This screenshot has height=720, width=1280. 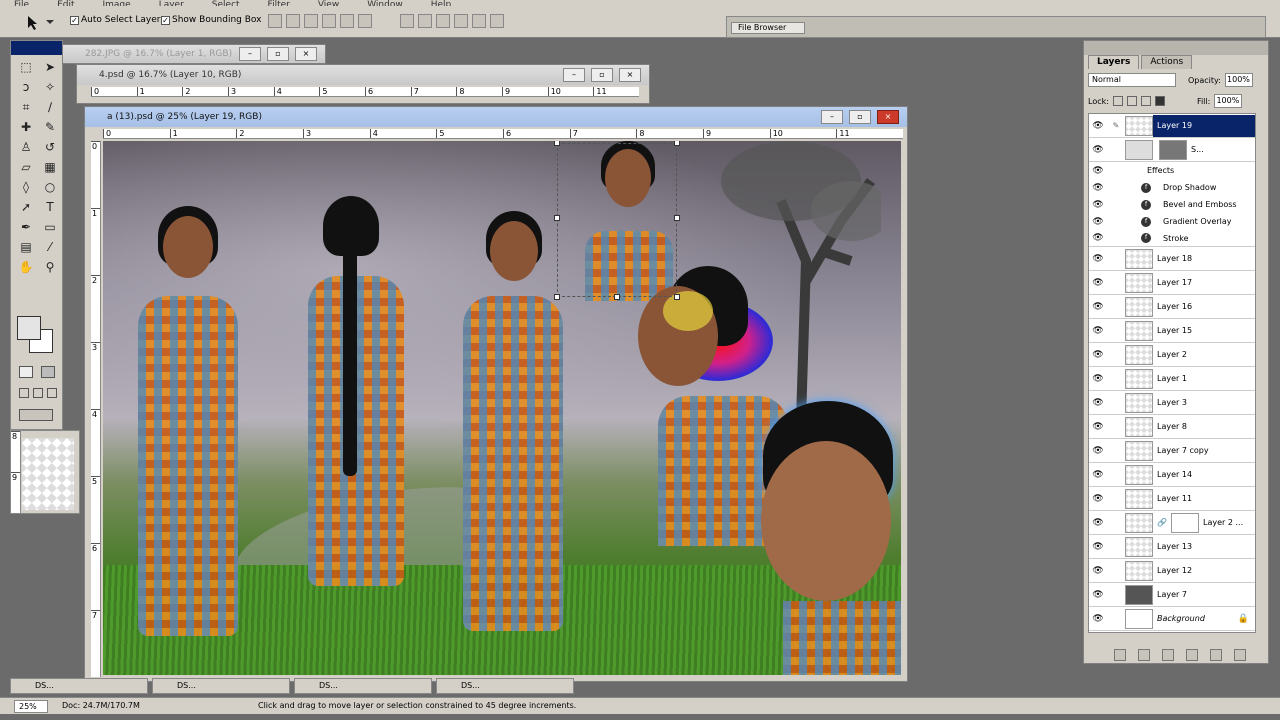 What do you see at coordinates (479, 21) in the screenshot?
I see `distribute-center-icon` at bounding box center [479, 21].